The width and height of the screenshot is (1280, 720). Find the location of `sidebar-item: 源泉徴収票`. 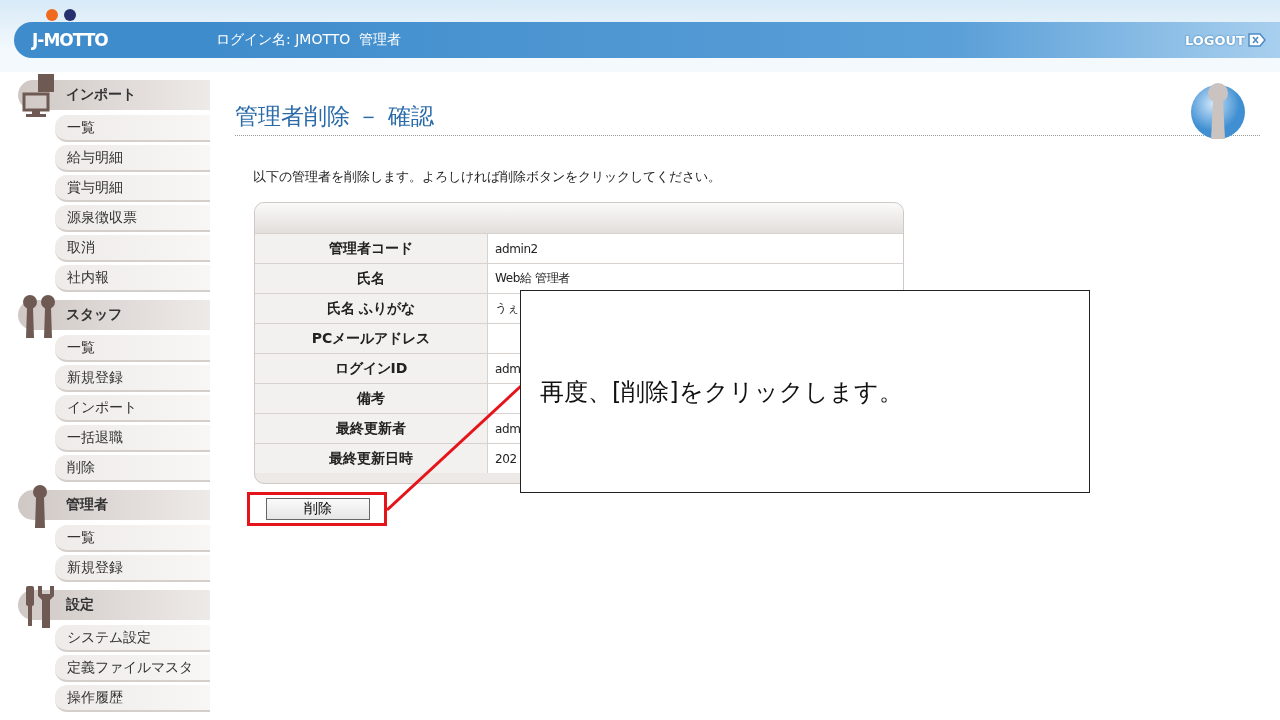

sidebar-item: 源泉徴収票 is located at coordinates (132, 218).